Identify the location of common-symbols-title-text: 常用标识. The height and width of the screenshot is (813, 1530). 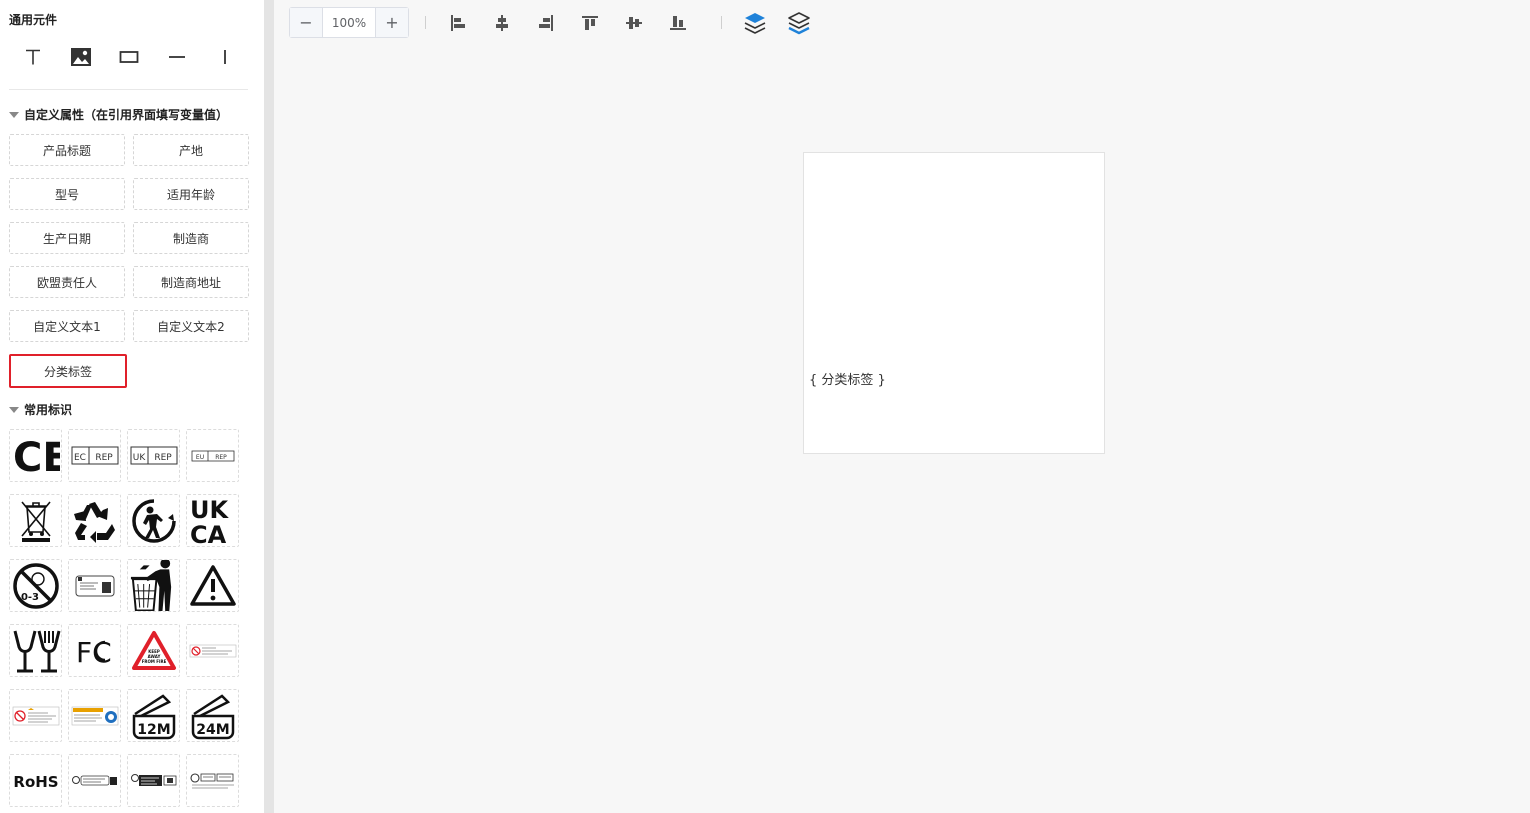
(48, 410).